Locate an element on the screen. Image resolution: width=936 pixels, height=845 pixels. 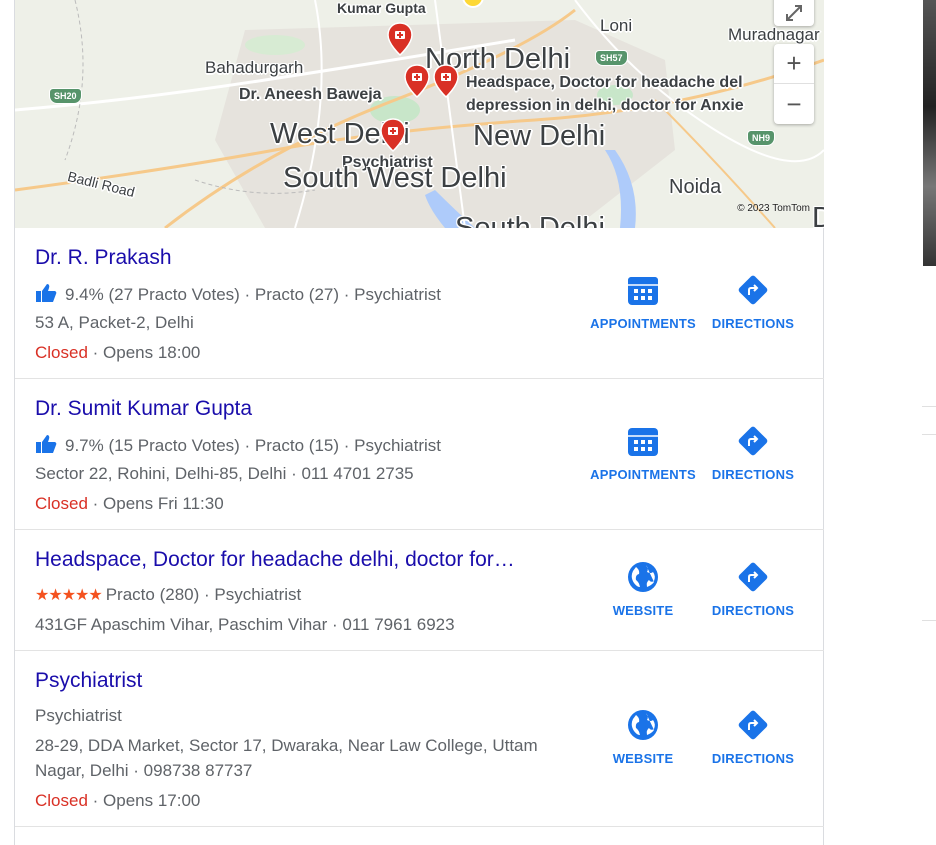
hours-line: Closed · Opens 18:00 is located at coordinates (117, 353).